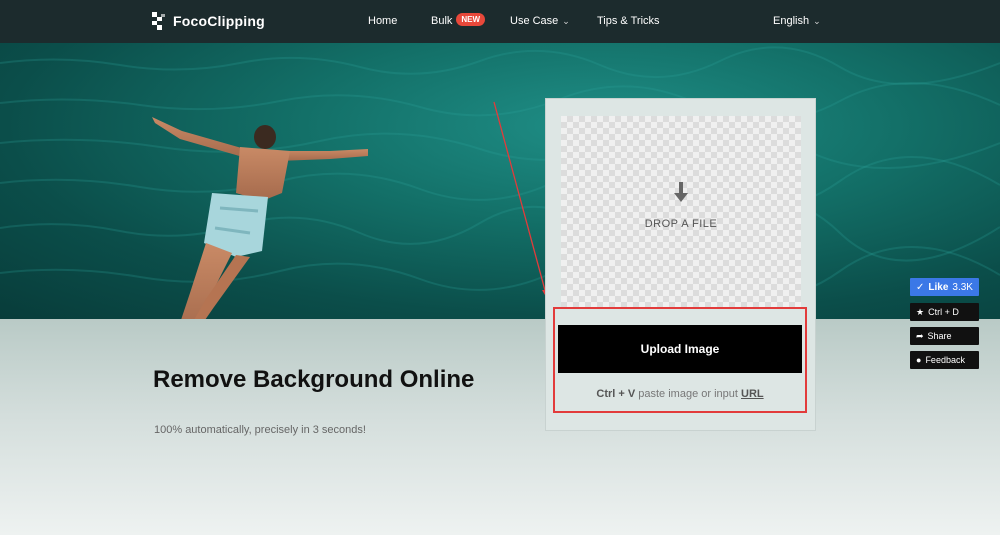  Describe the element at coordinates (962, 287) in the screenshot. I see `like-count: 3.3K` at that location.